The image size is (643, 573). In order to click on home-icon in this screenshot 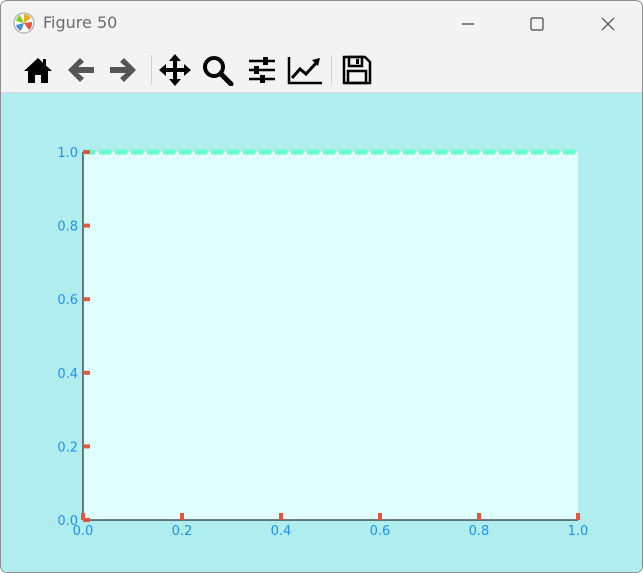, I will do `click(38, 70)`.